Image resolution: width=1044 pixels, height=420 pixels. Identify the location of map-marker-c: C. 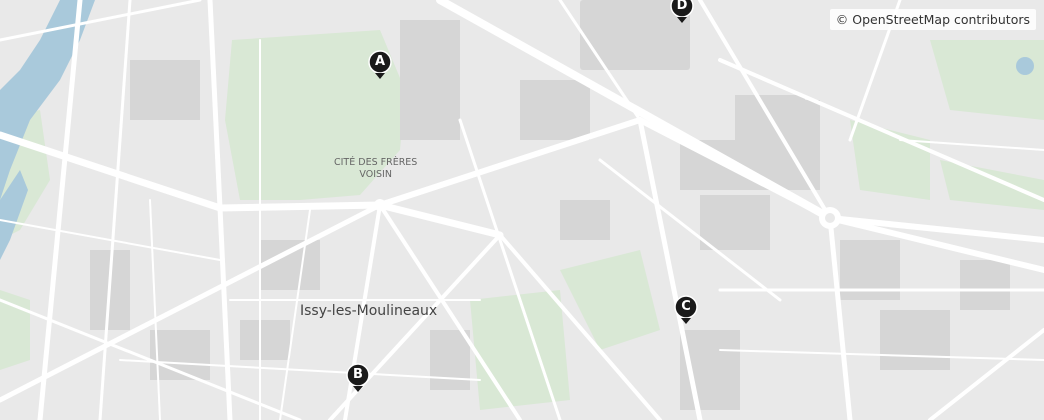
(686, 310).